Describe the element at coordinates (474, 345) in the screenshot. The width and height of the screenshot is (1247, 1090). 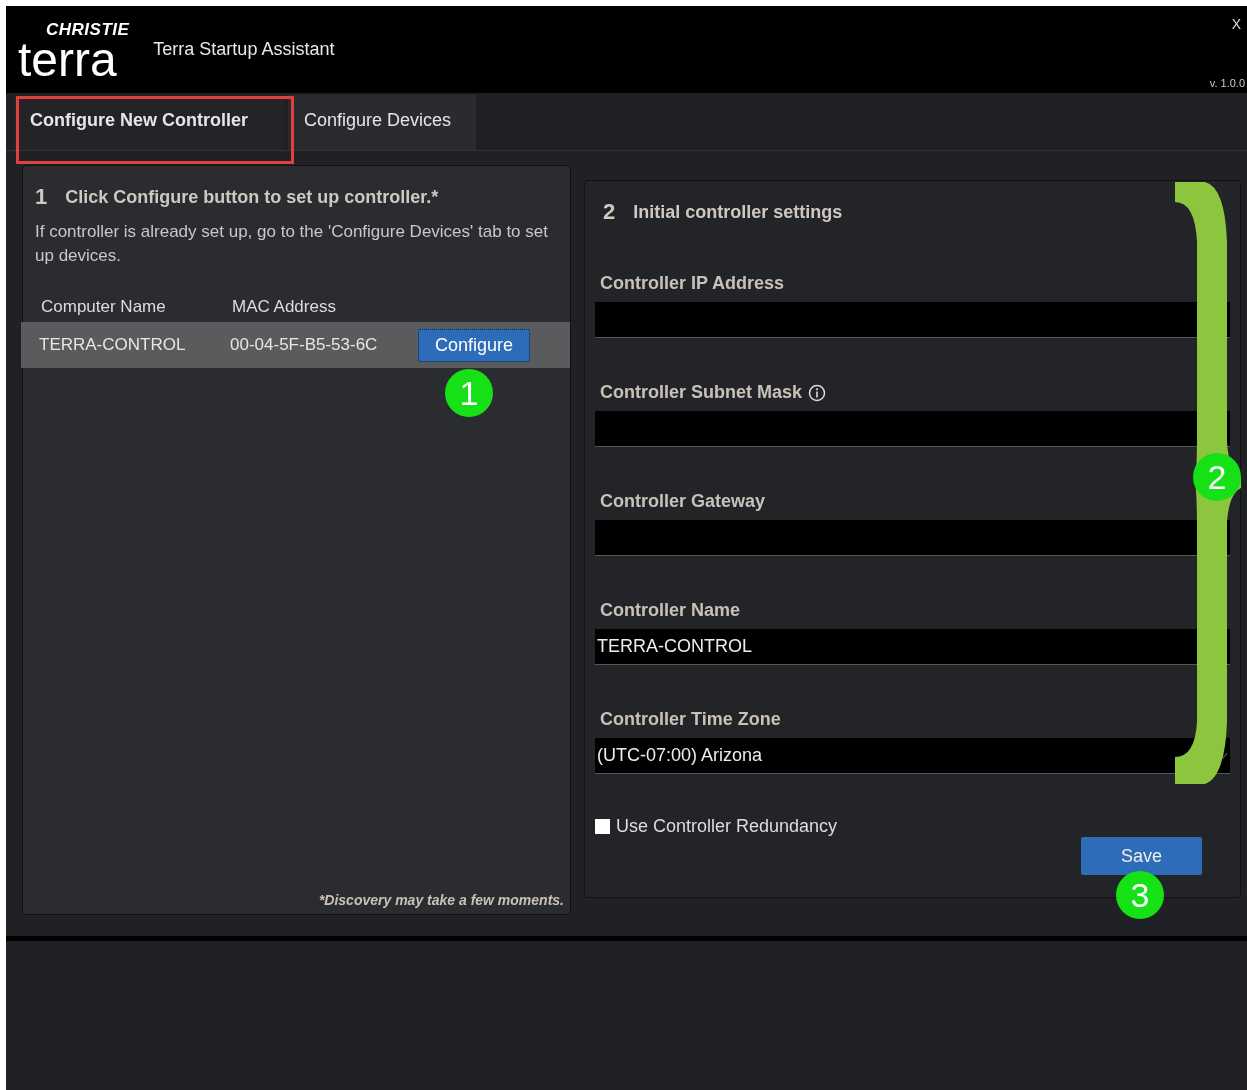
I see `configure-button: Configure` at that location.